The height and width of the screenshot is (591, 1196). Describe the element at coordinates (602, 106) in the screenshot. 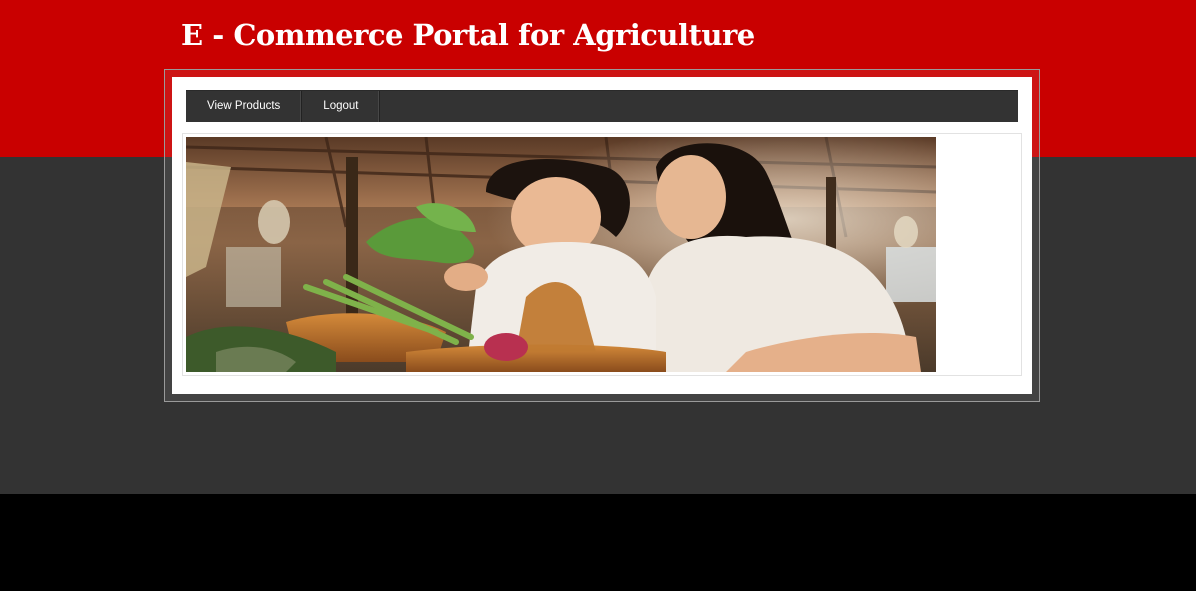

I see `nav-menu: View Products Logout` at that location.